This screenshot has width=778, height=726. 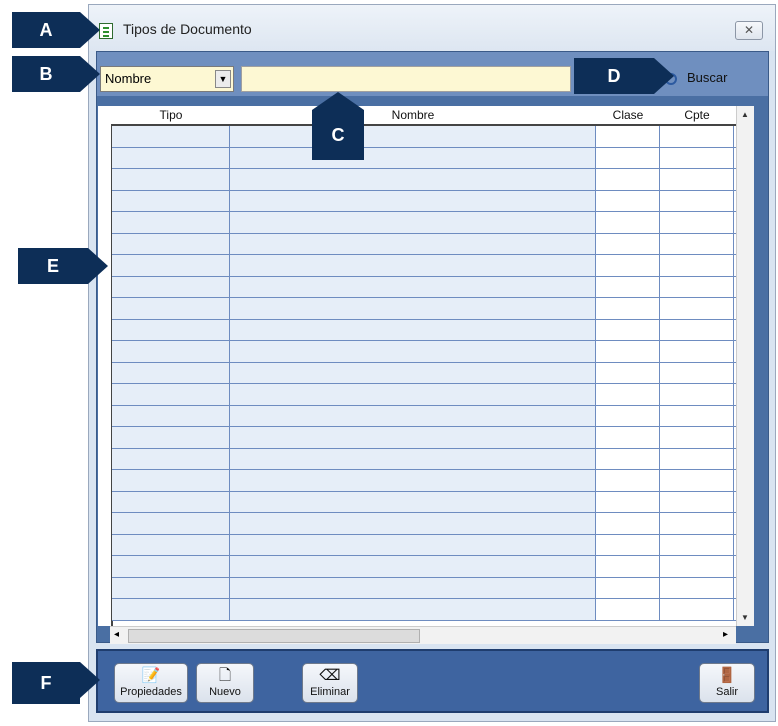 I want to click on column-header-cpte: Cpte, so click(x=697, y=115).